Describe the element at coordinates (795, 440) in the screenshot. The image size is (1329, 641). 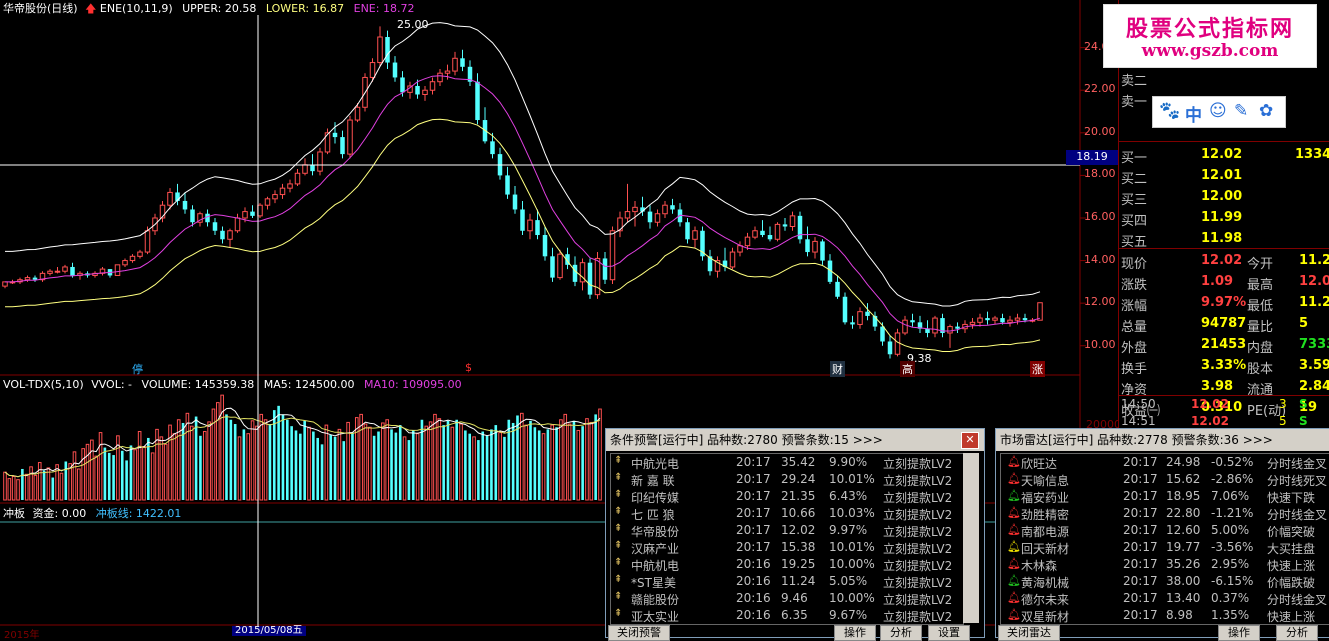
I see `condition-alert-title: 条件预警[运行中] 品种数:2780 预警条数:15 >>>` at that location.